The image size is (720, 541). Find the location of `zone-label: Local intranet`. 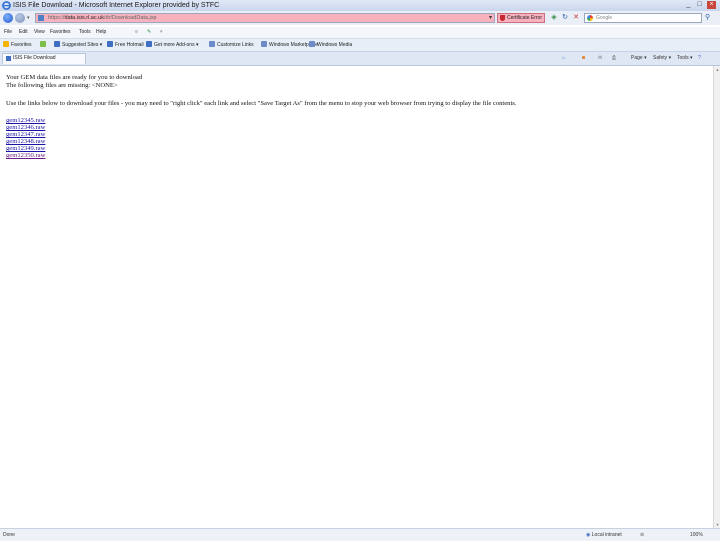

zone-label: Local intranet is located at coordinates (606, 535).